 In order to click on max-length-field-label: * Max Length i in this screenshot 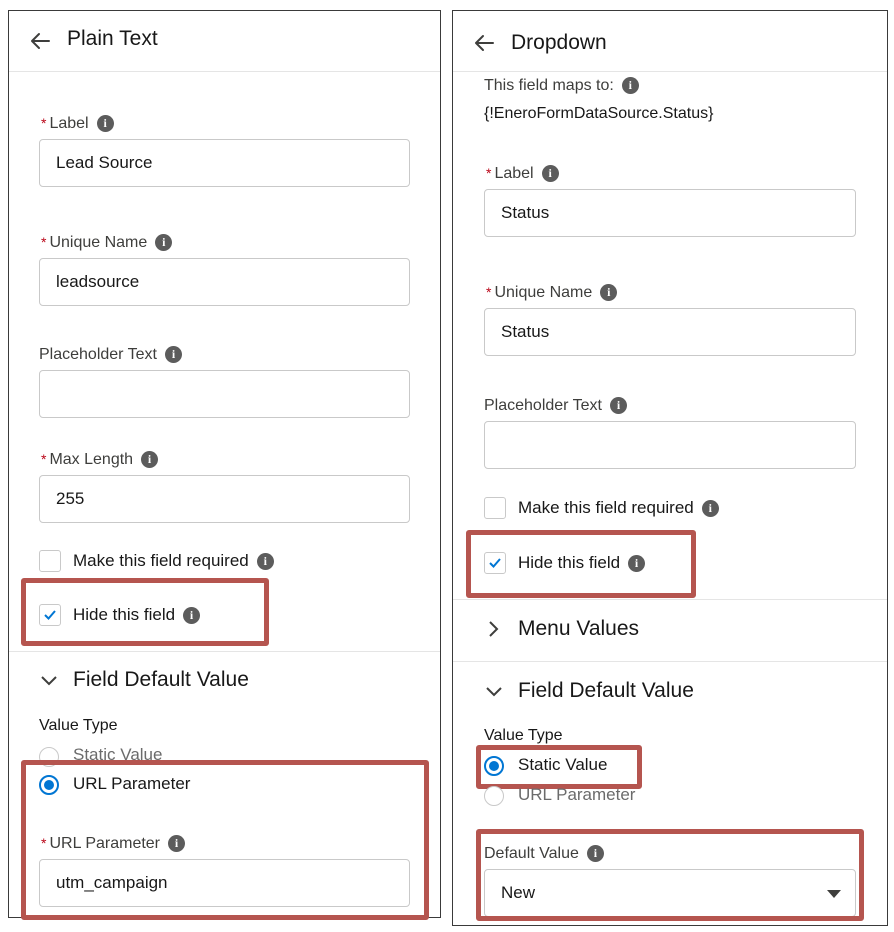, I will do `click(100, 460)`.